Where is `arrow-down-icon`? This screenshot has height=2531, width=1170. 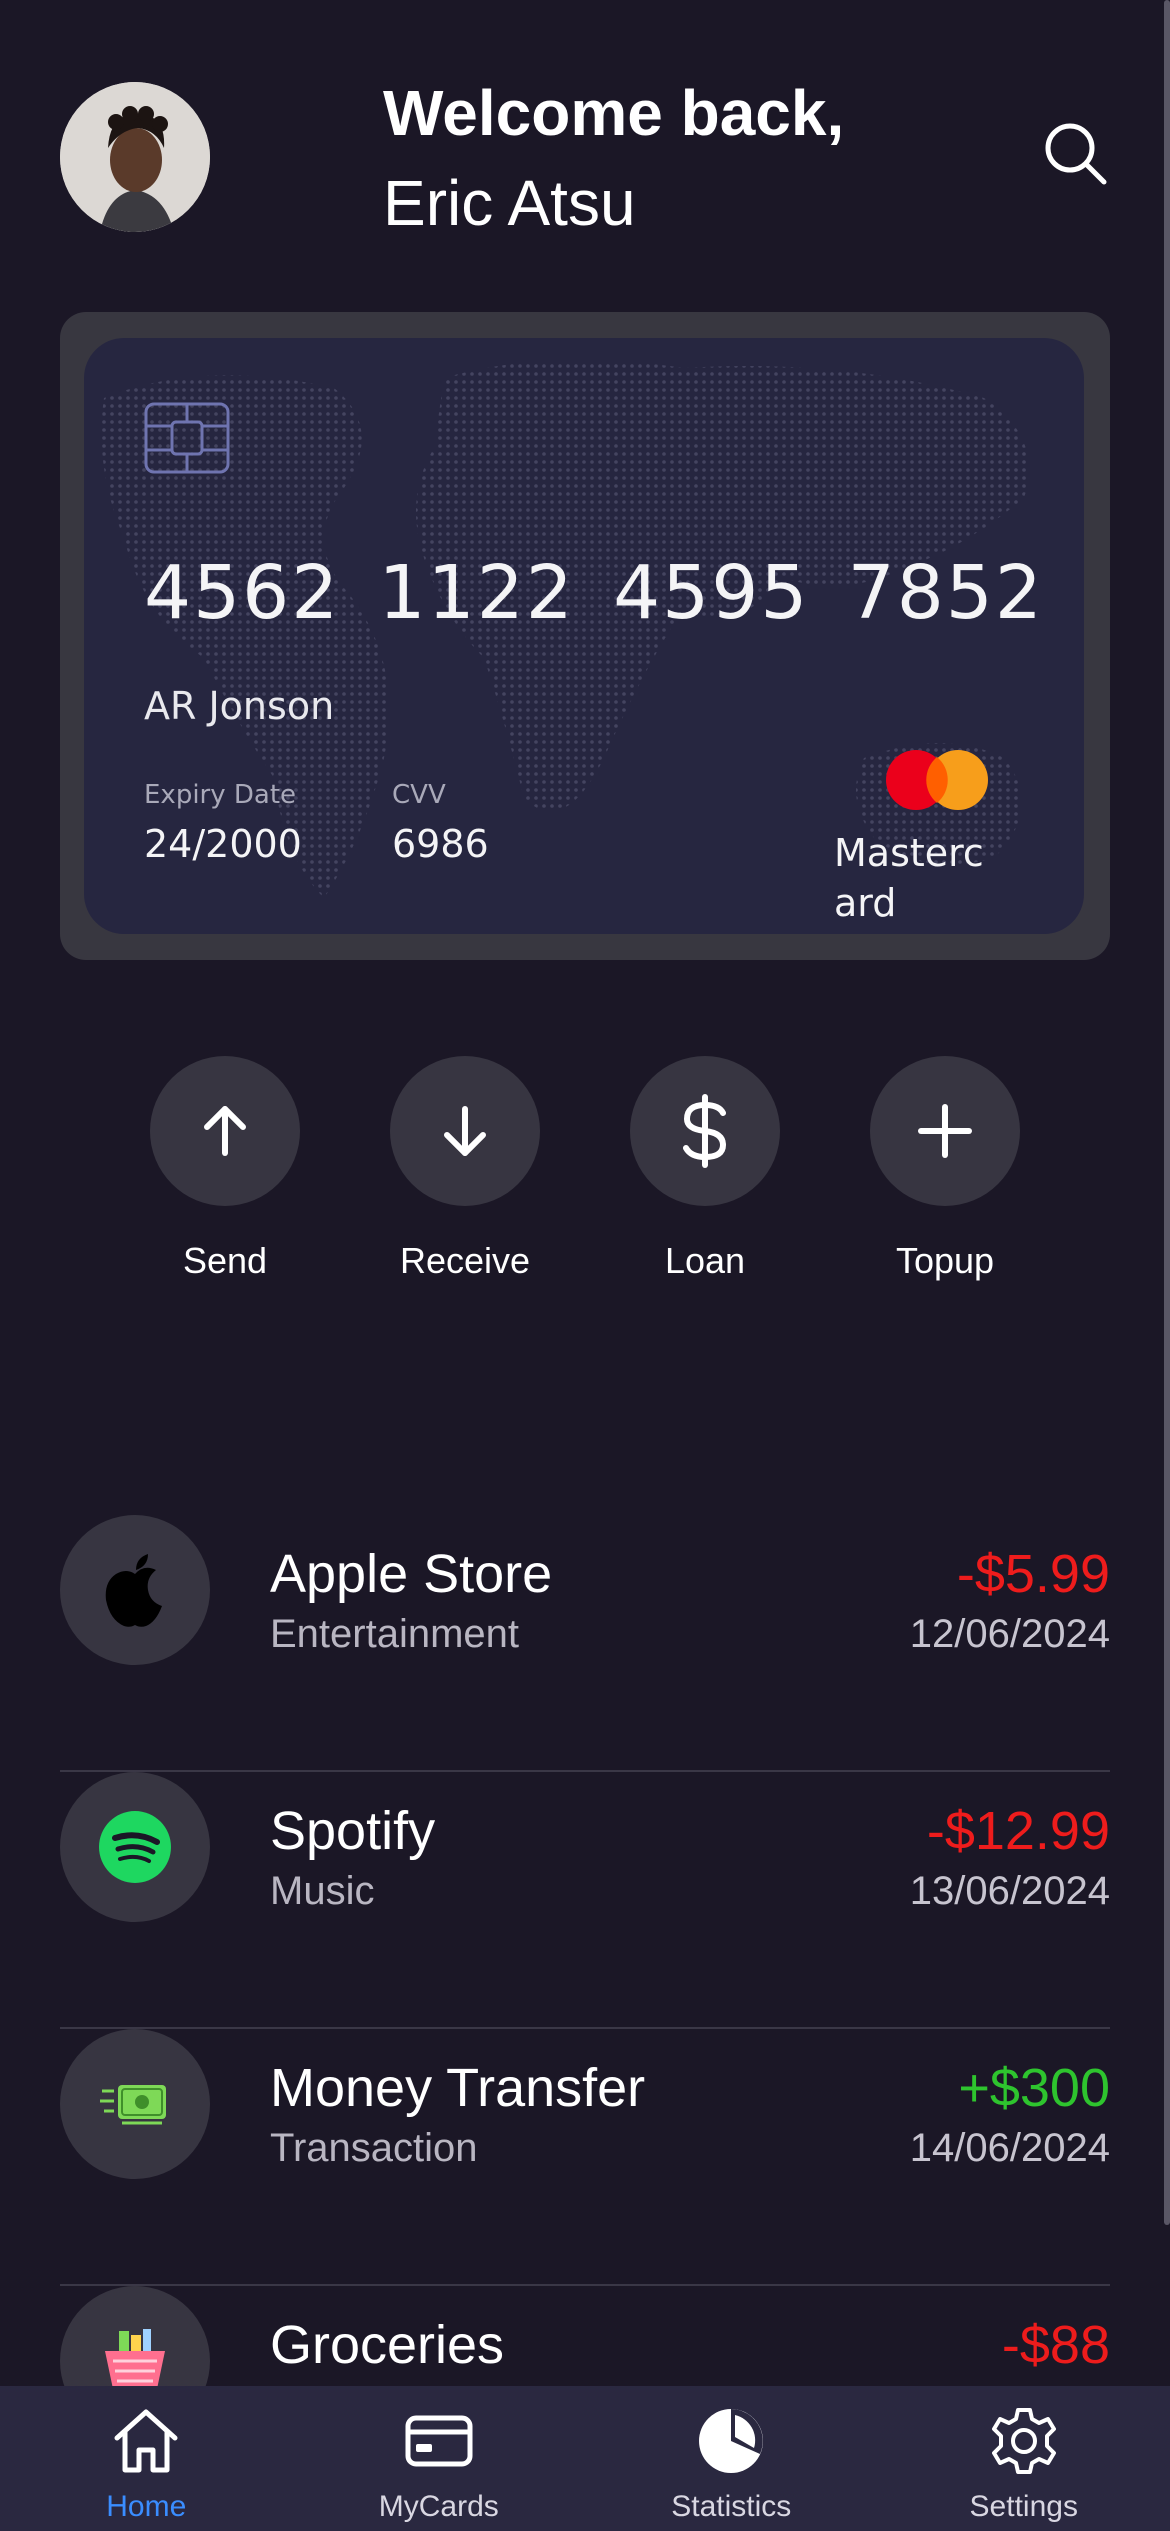 arrow-down-icon is located at coordinates (465, 1131).